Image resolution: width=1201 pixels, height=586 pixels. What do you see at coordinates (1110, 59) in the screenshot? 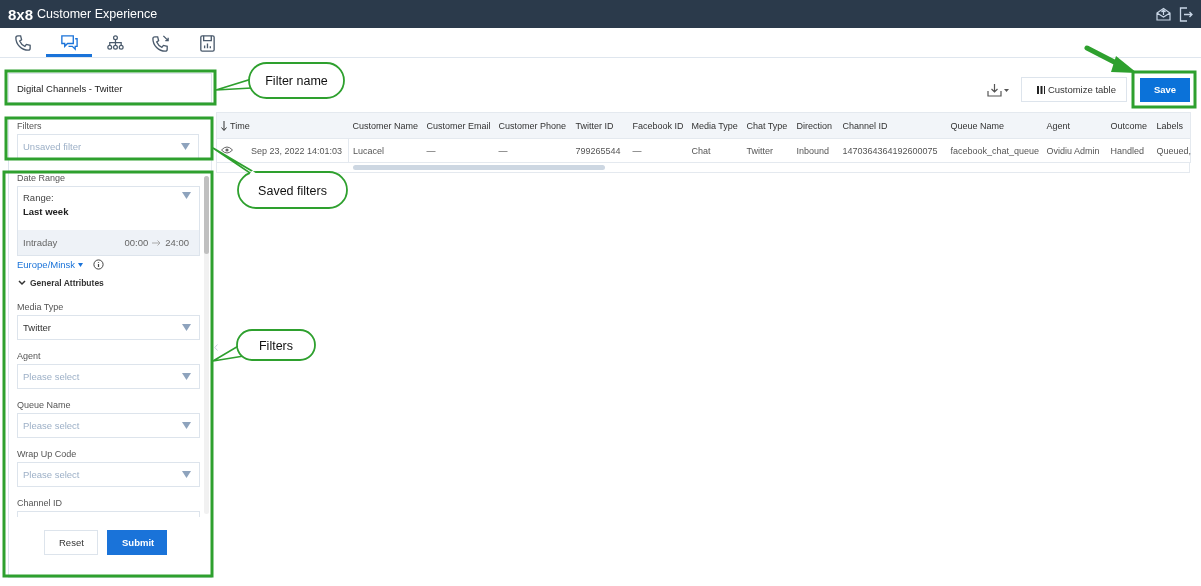
I see `pointer-arrow` at bounding box center [1110, 59].